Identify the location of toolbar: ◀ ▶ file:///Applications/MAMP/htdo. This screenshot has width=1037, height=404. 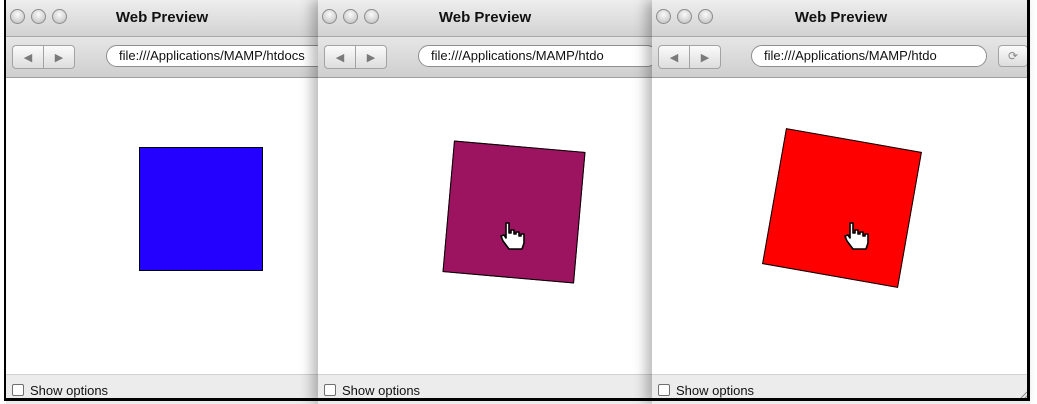
(485, 57).